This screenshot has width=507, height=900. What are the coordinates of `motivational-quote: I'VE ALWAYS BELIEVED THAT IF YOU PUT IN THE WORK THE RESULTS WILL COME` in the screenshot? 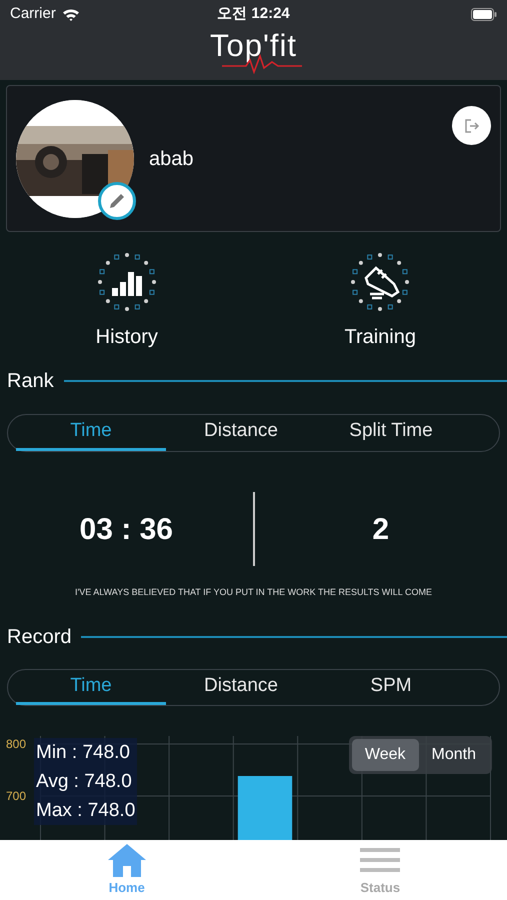 It's located at (253, 592).